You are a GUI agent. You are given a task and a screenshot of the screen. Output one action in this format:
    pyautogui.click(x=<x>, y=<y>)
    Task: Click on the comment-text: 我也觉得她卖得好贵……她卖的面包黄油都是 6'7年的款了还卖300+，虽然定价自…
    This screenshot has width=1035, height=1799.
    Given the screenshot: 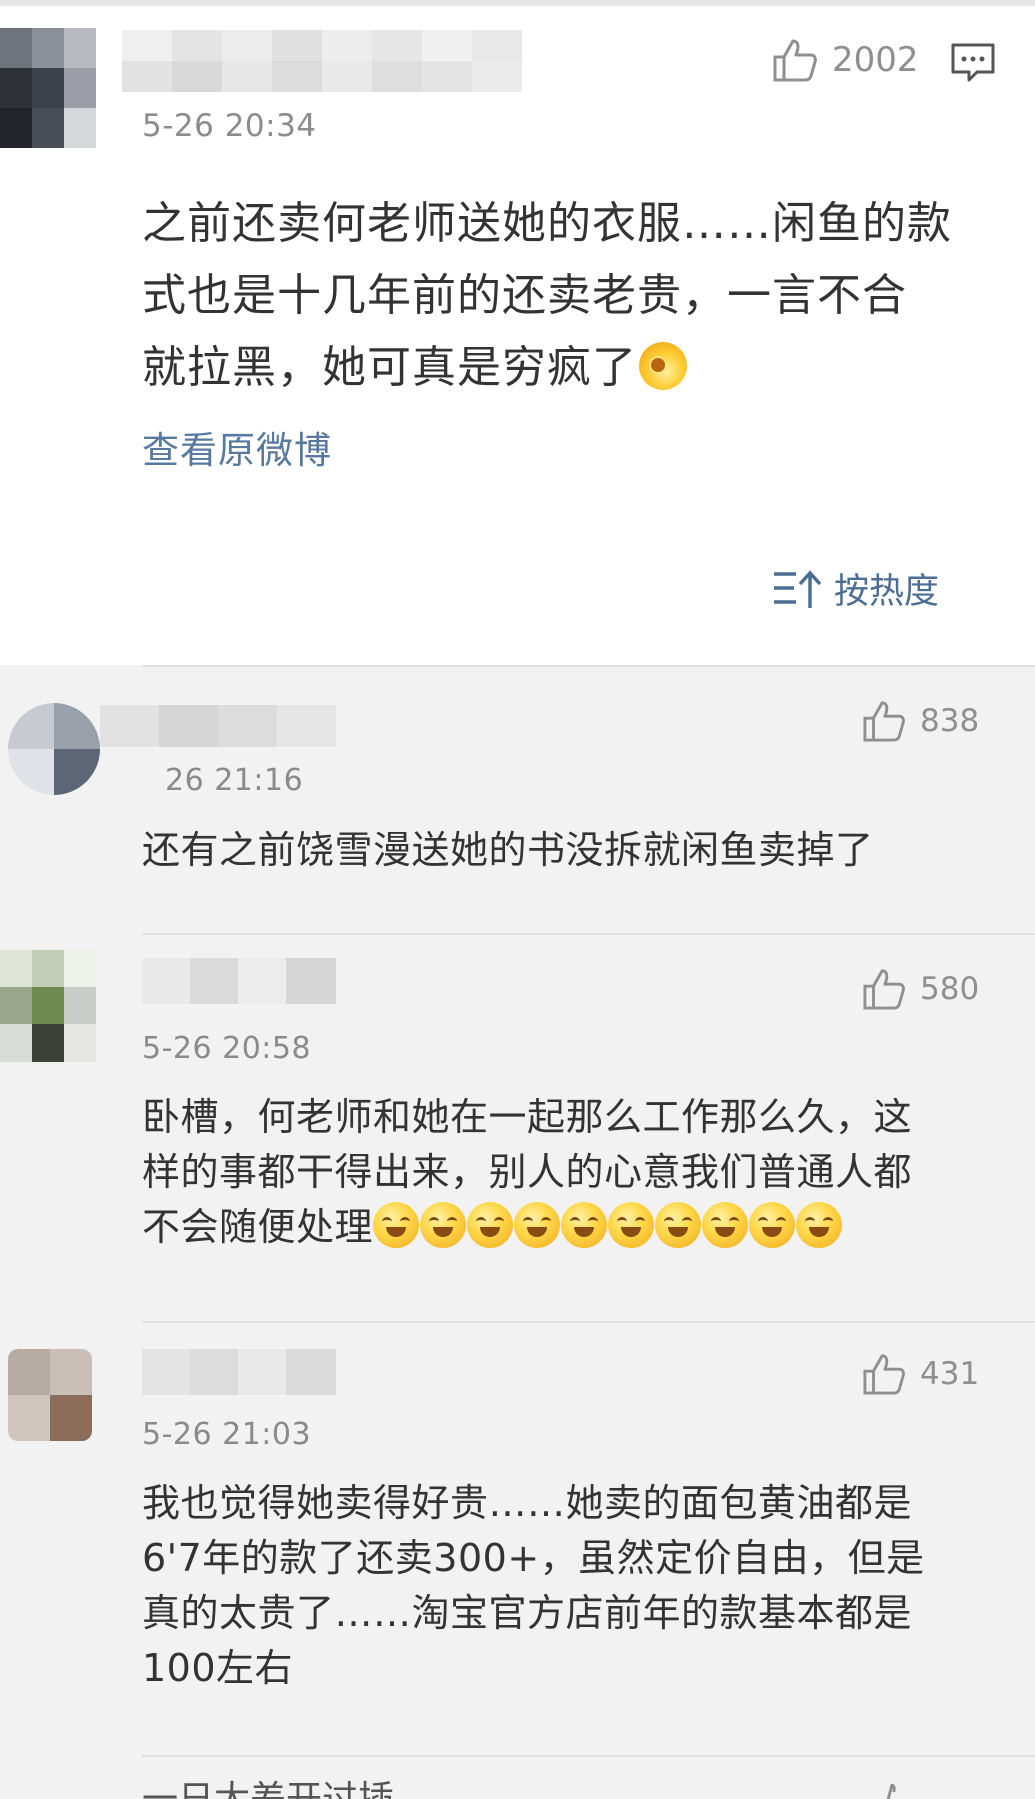 What is the action you would take?
    pyautogui.click(x=572, y=1586)
    